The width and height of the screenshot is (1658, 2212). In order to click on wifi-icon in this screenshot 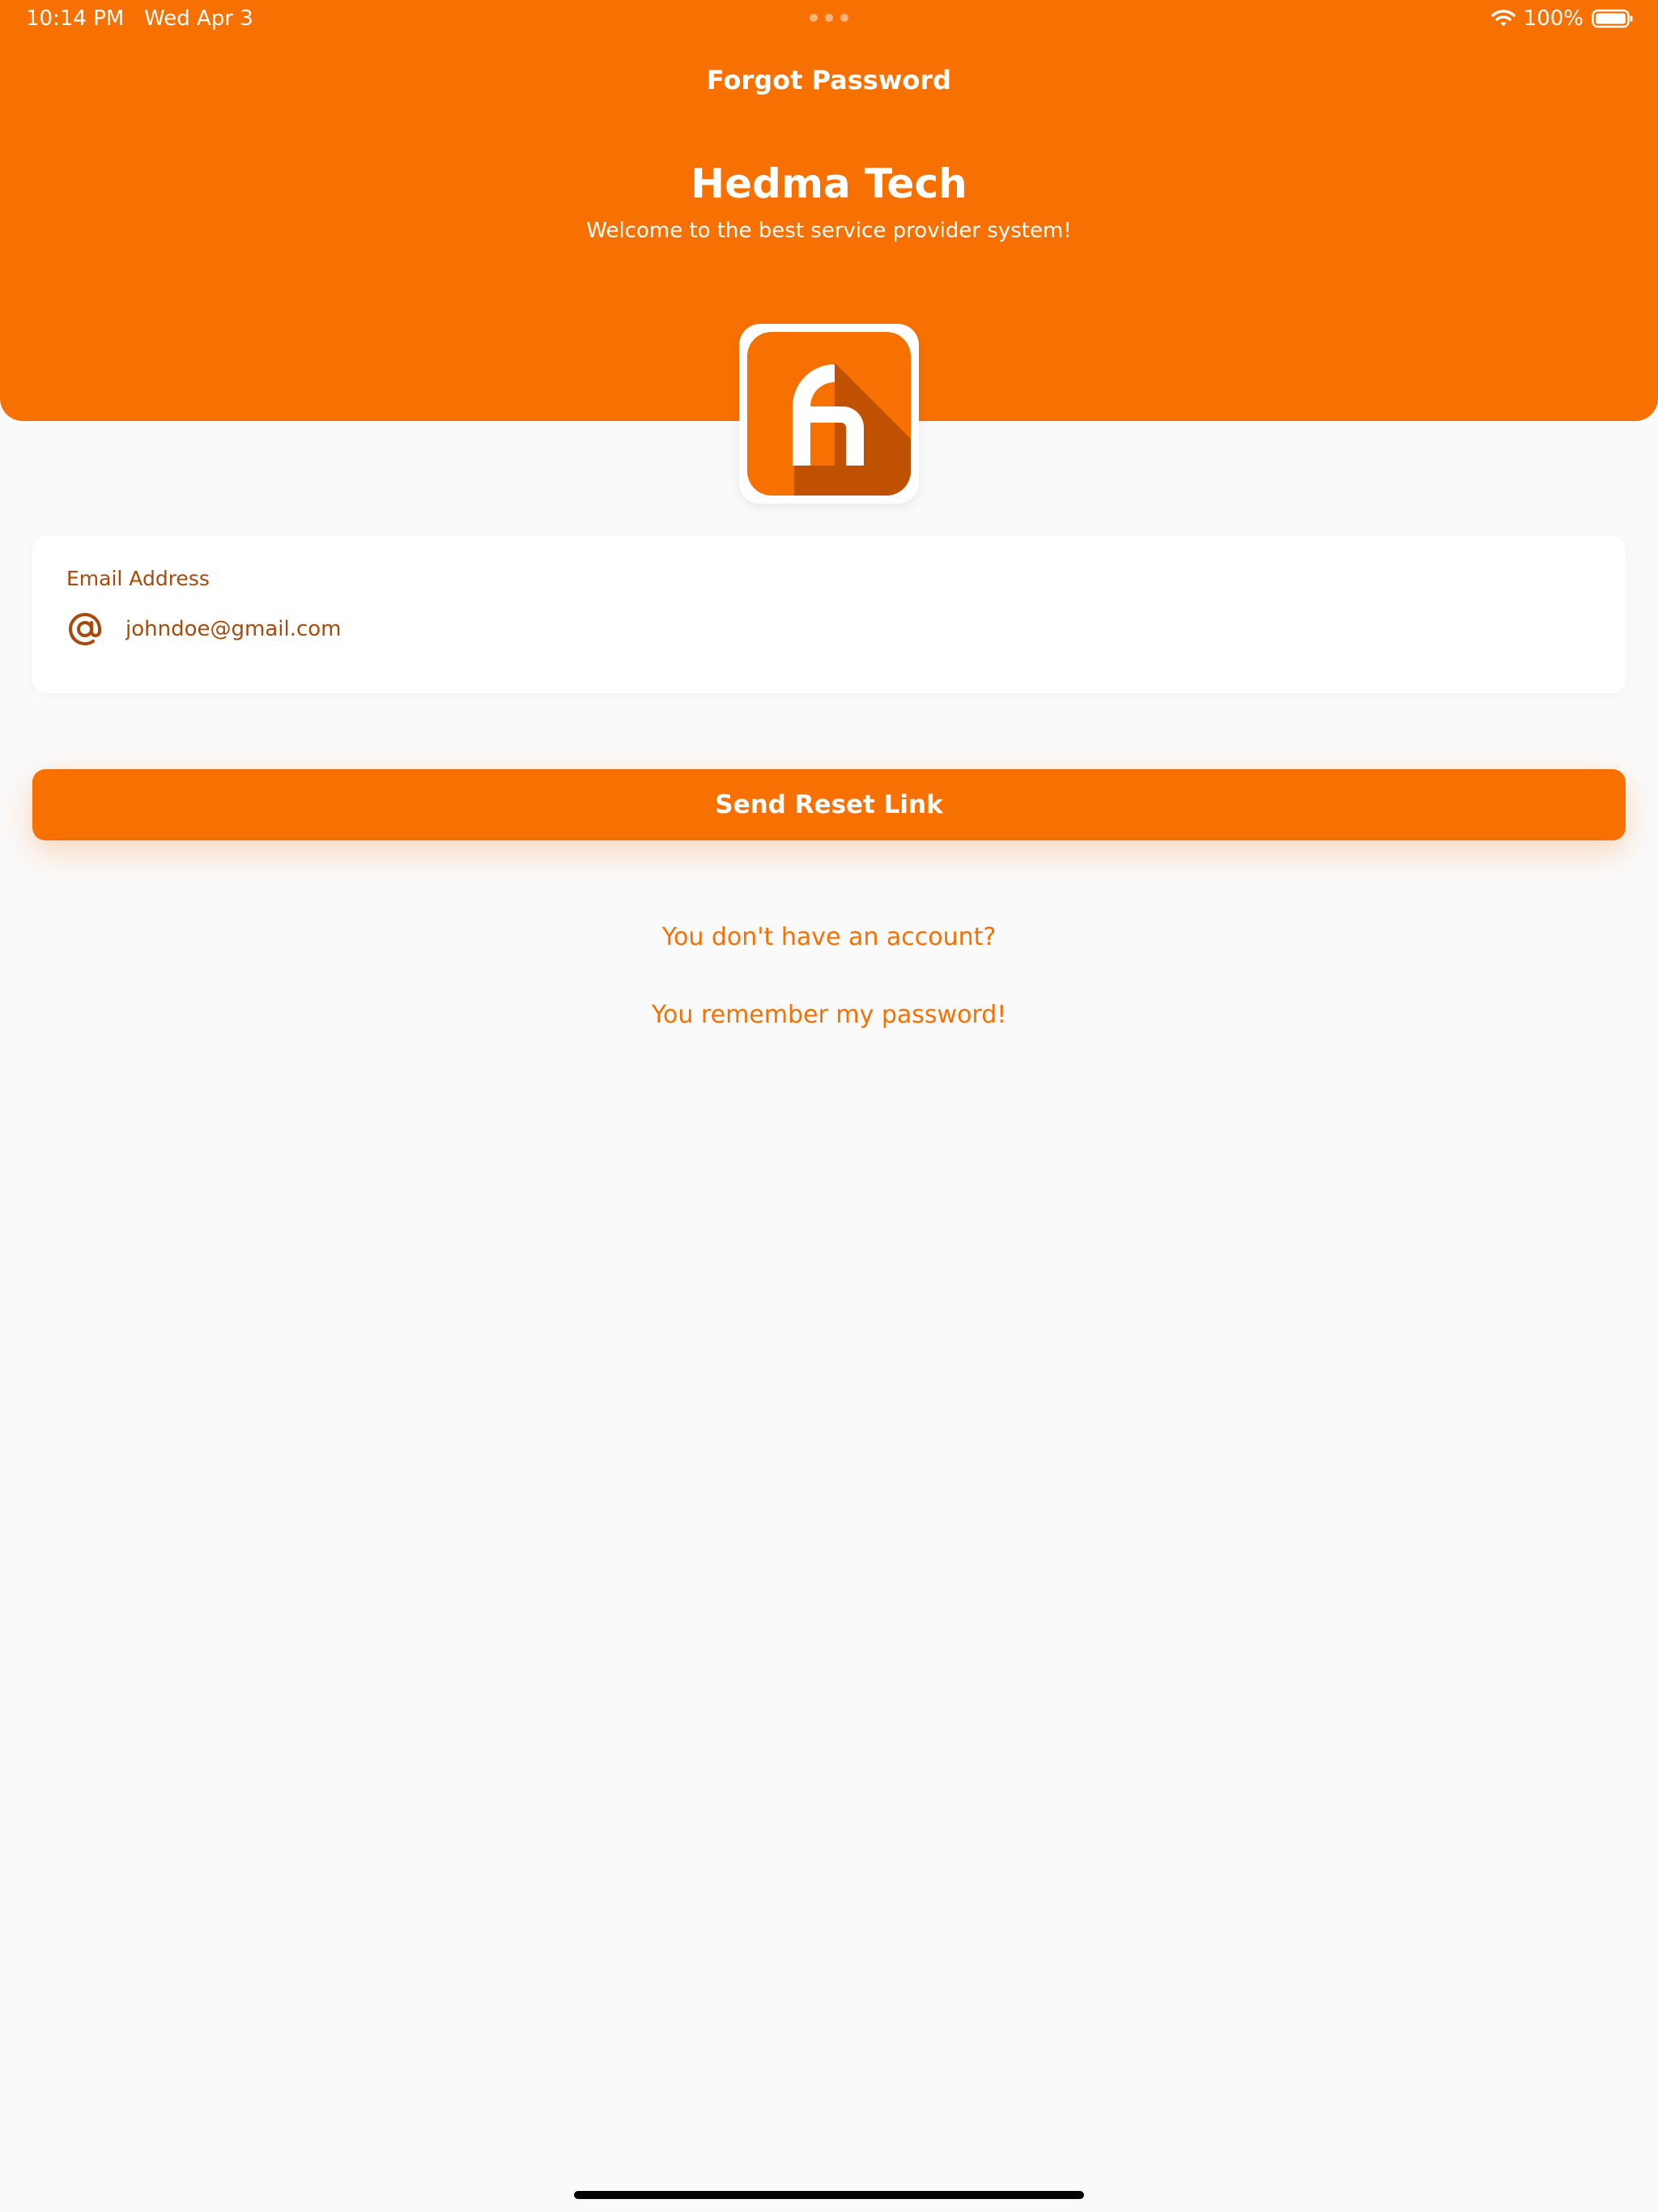, I will do `click(1503, 19)`.